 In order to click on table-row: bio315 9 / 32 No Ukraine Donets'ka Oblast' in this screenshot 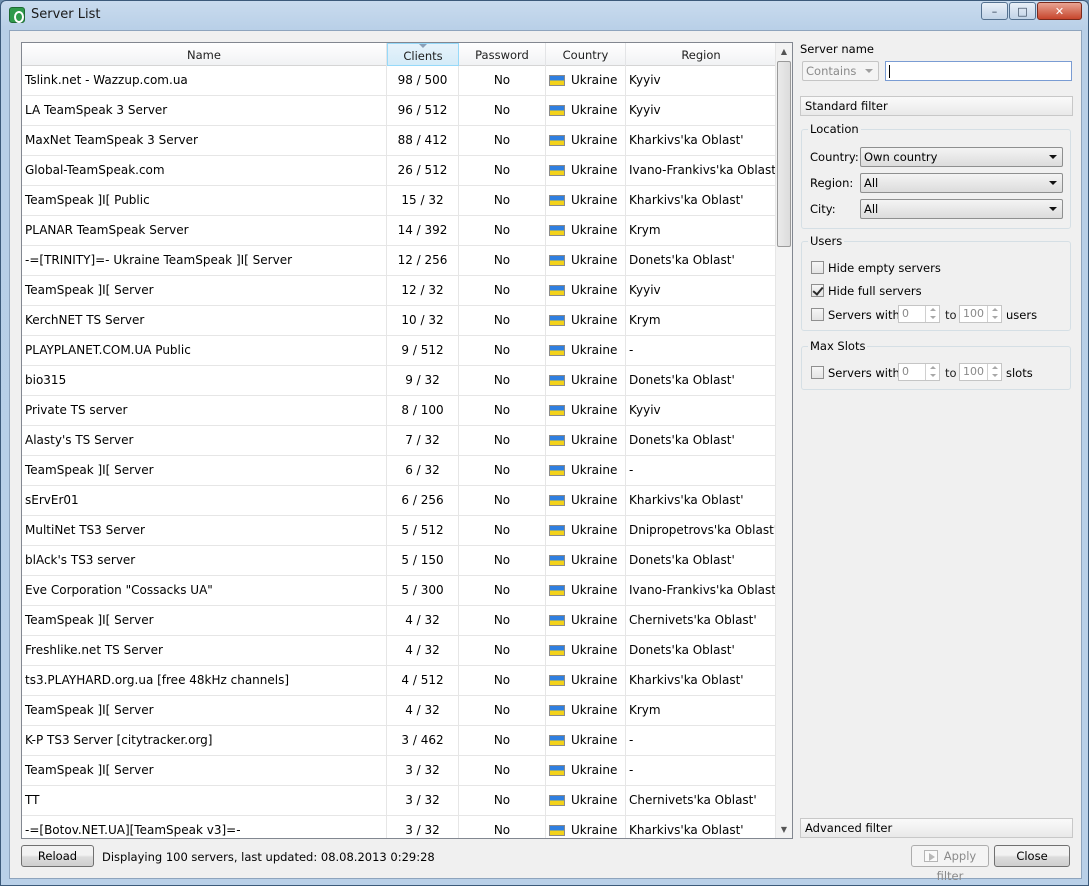, I will do `click(399, 381)`.